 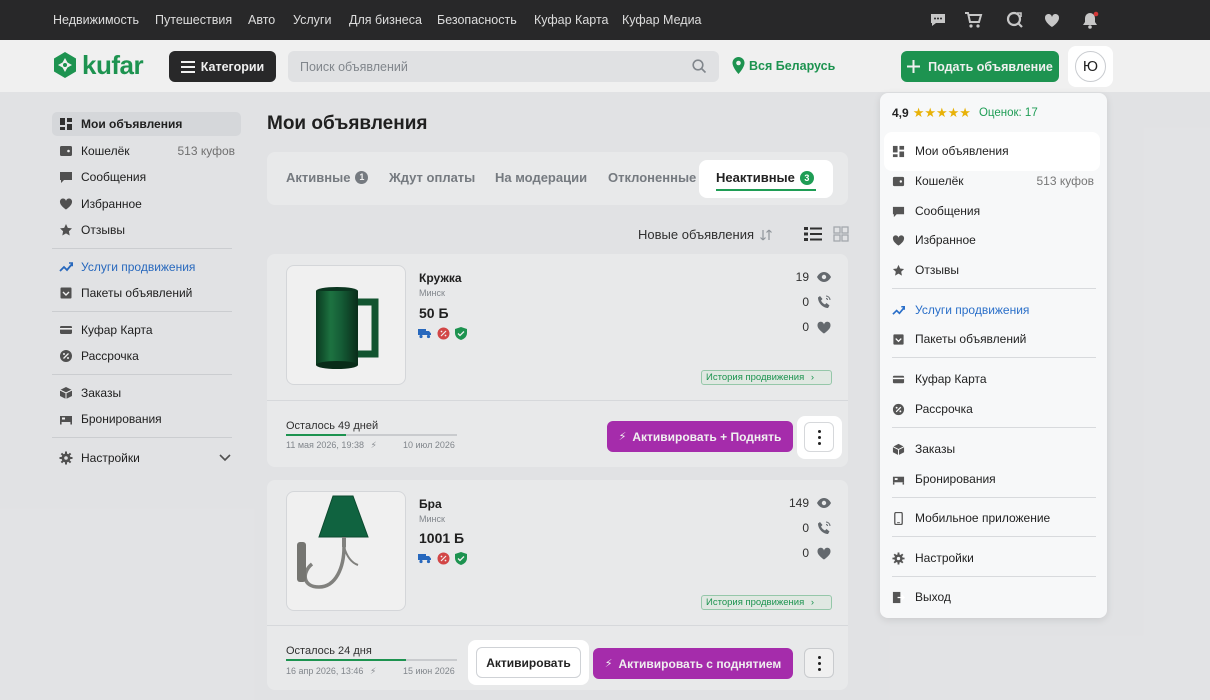 What do you see at coordinates (461, 333) in the screenshot?
I see `shield-check-icon` at bounding box center [461, 333].